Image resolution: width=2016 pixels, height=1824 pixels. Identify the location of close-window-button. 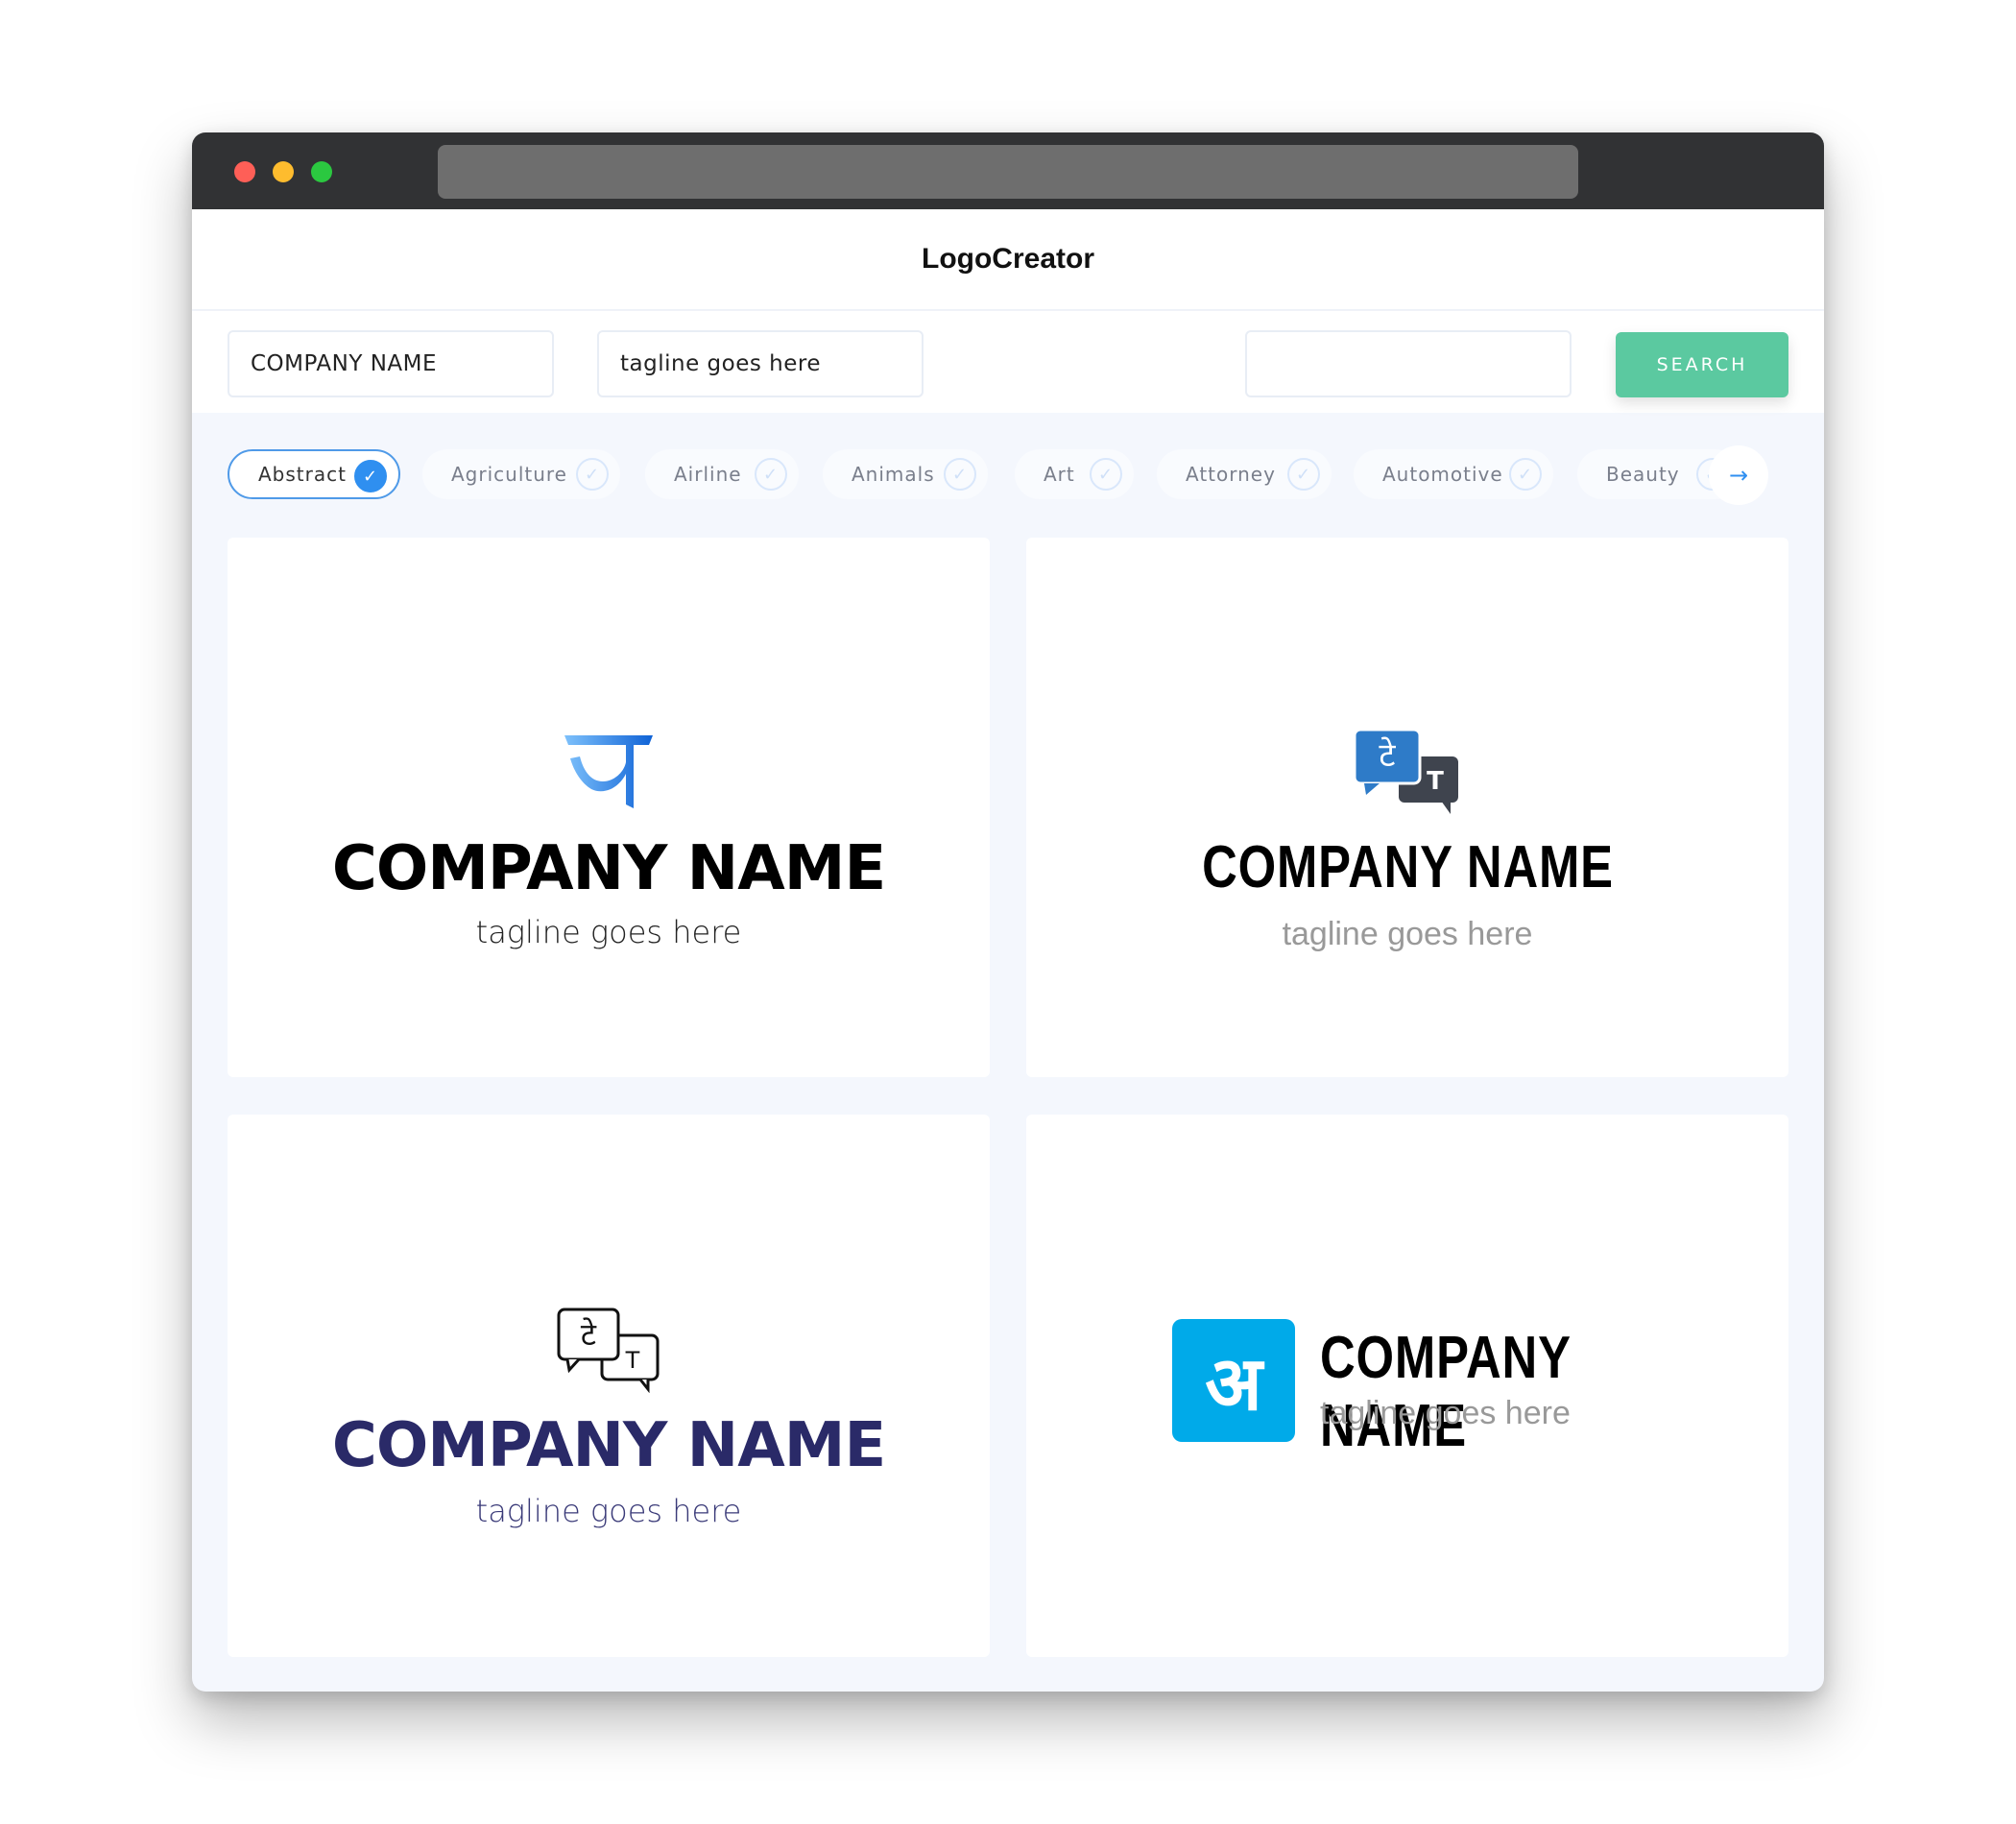
(245, 171).